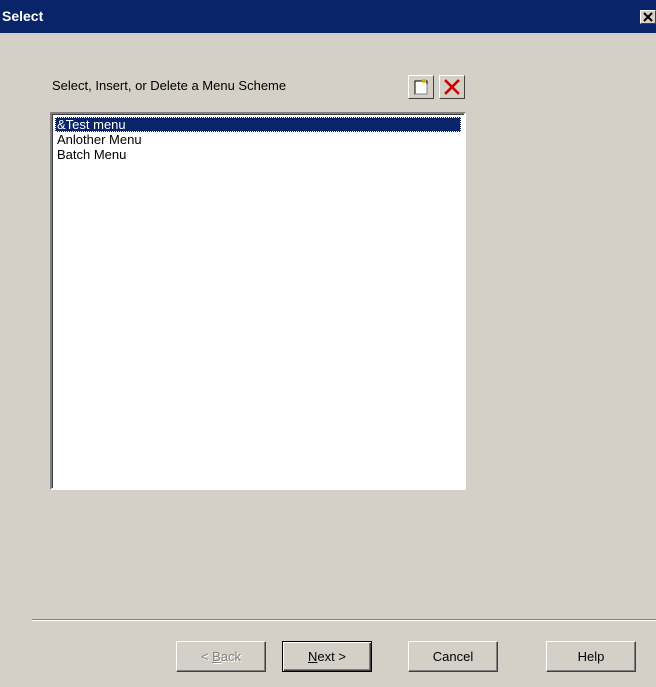 This screenshot has height=687, width=656. I want to click on list-item: &Test menu, so click(258, 124).